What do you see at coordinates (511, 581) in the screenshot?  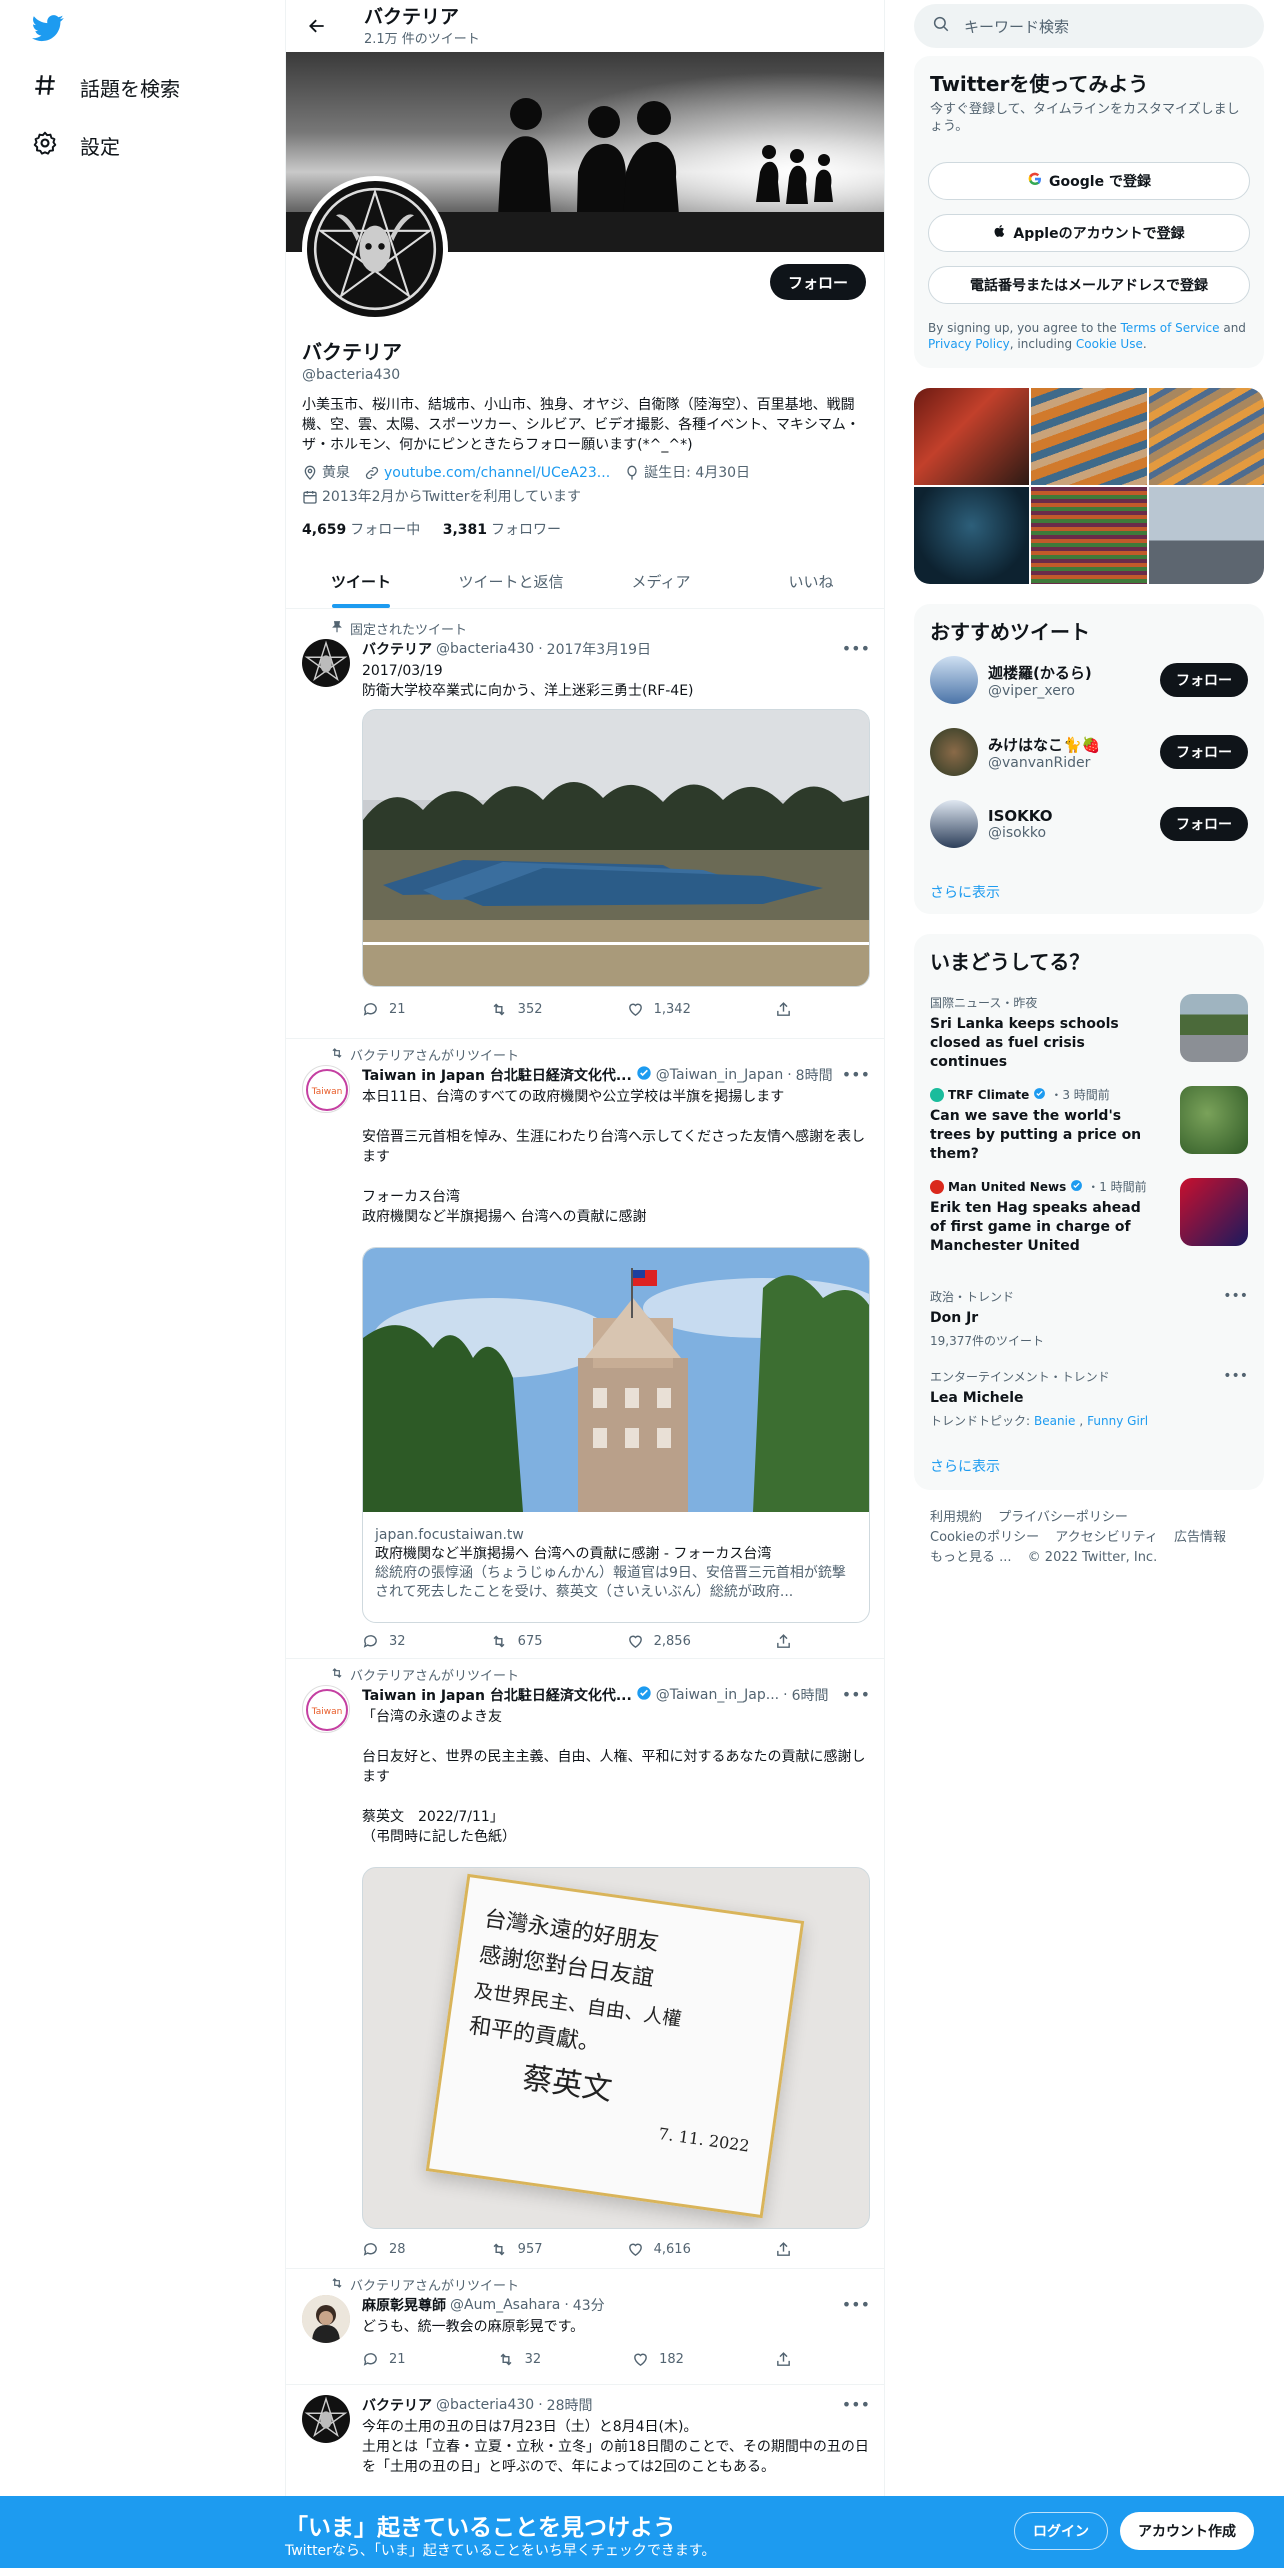 I see `tab-tweets-replies: ツイートと返信` at bounding box center [511, 581].